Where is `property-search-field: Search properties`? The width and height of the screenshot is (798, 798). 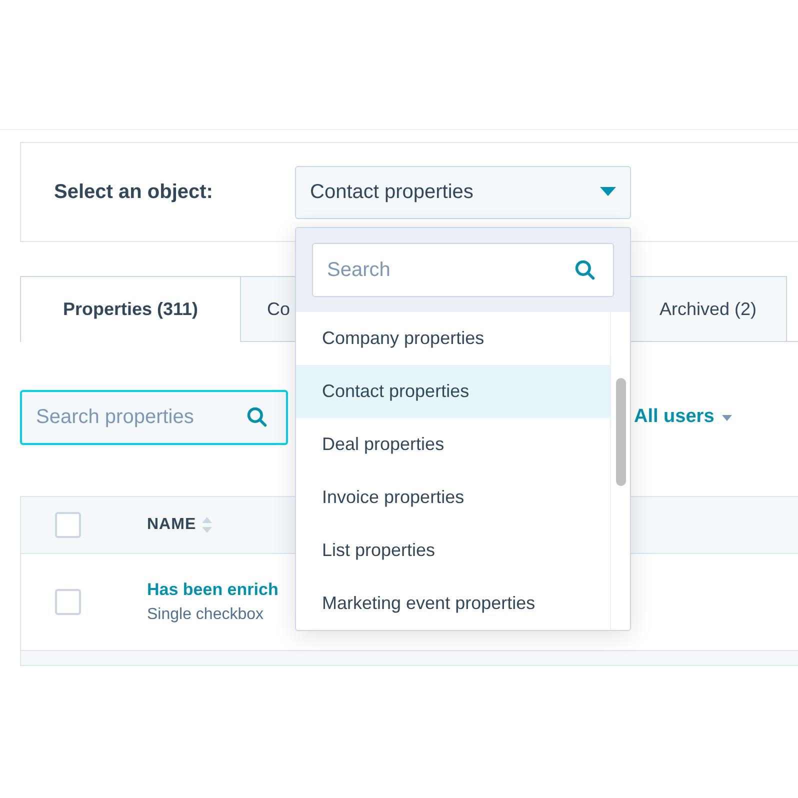
property-search-field: Search properties is located at coordinates (154, 417).